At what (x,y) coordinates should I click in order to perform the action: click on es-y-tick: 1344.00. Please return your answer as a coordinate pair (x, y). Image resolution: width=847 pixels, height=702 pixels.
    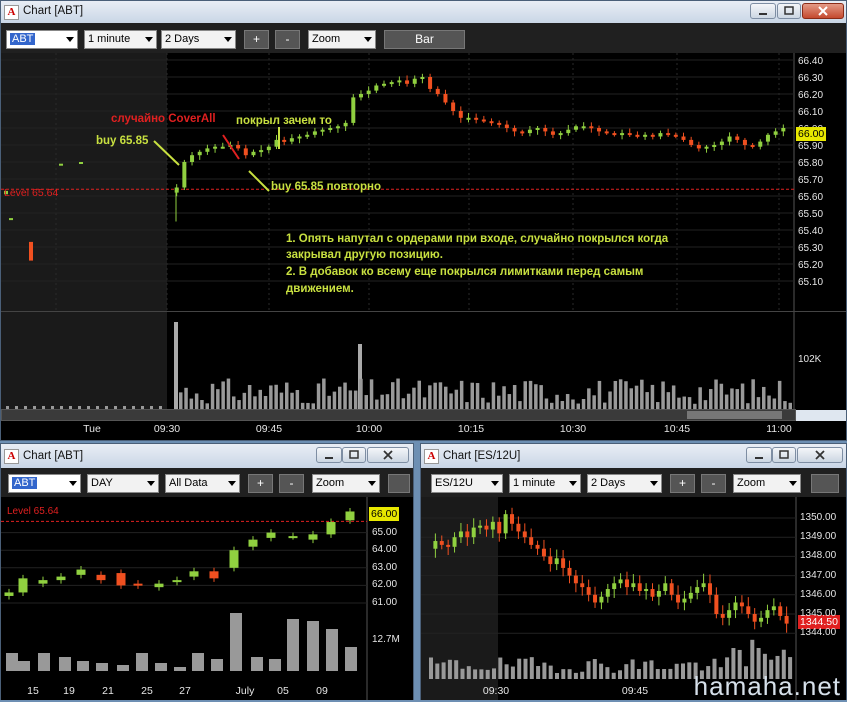
    Looking at the image, I should click on (818, 633).